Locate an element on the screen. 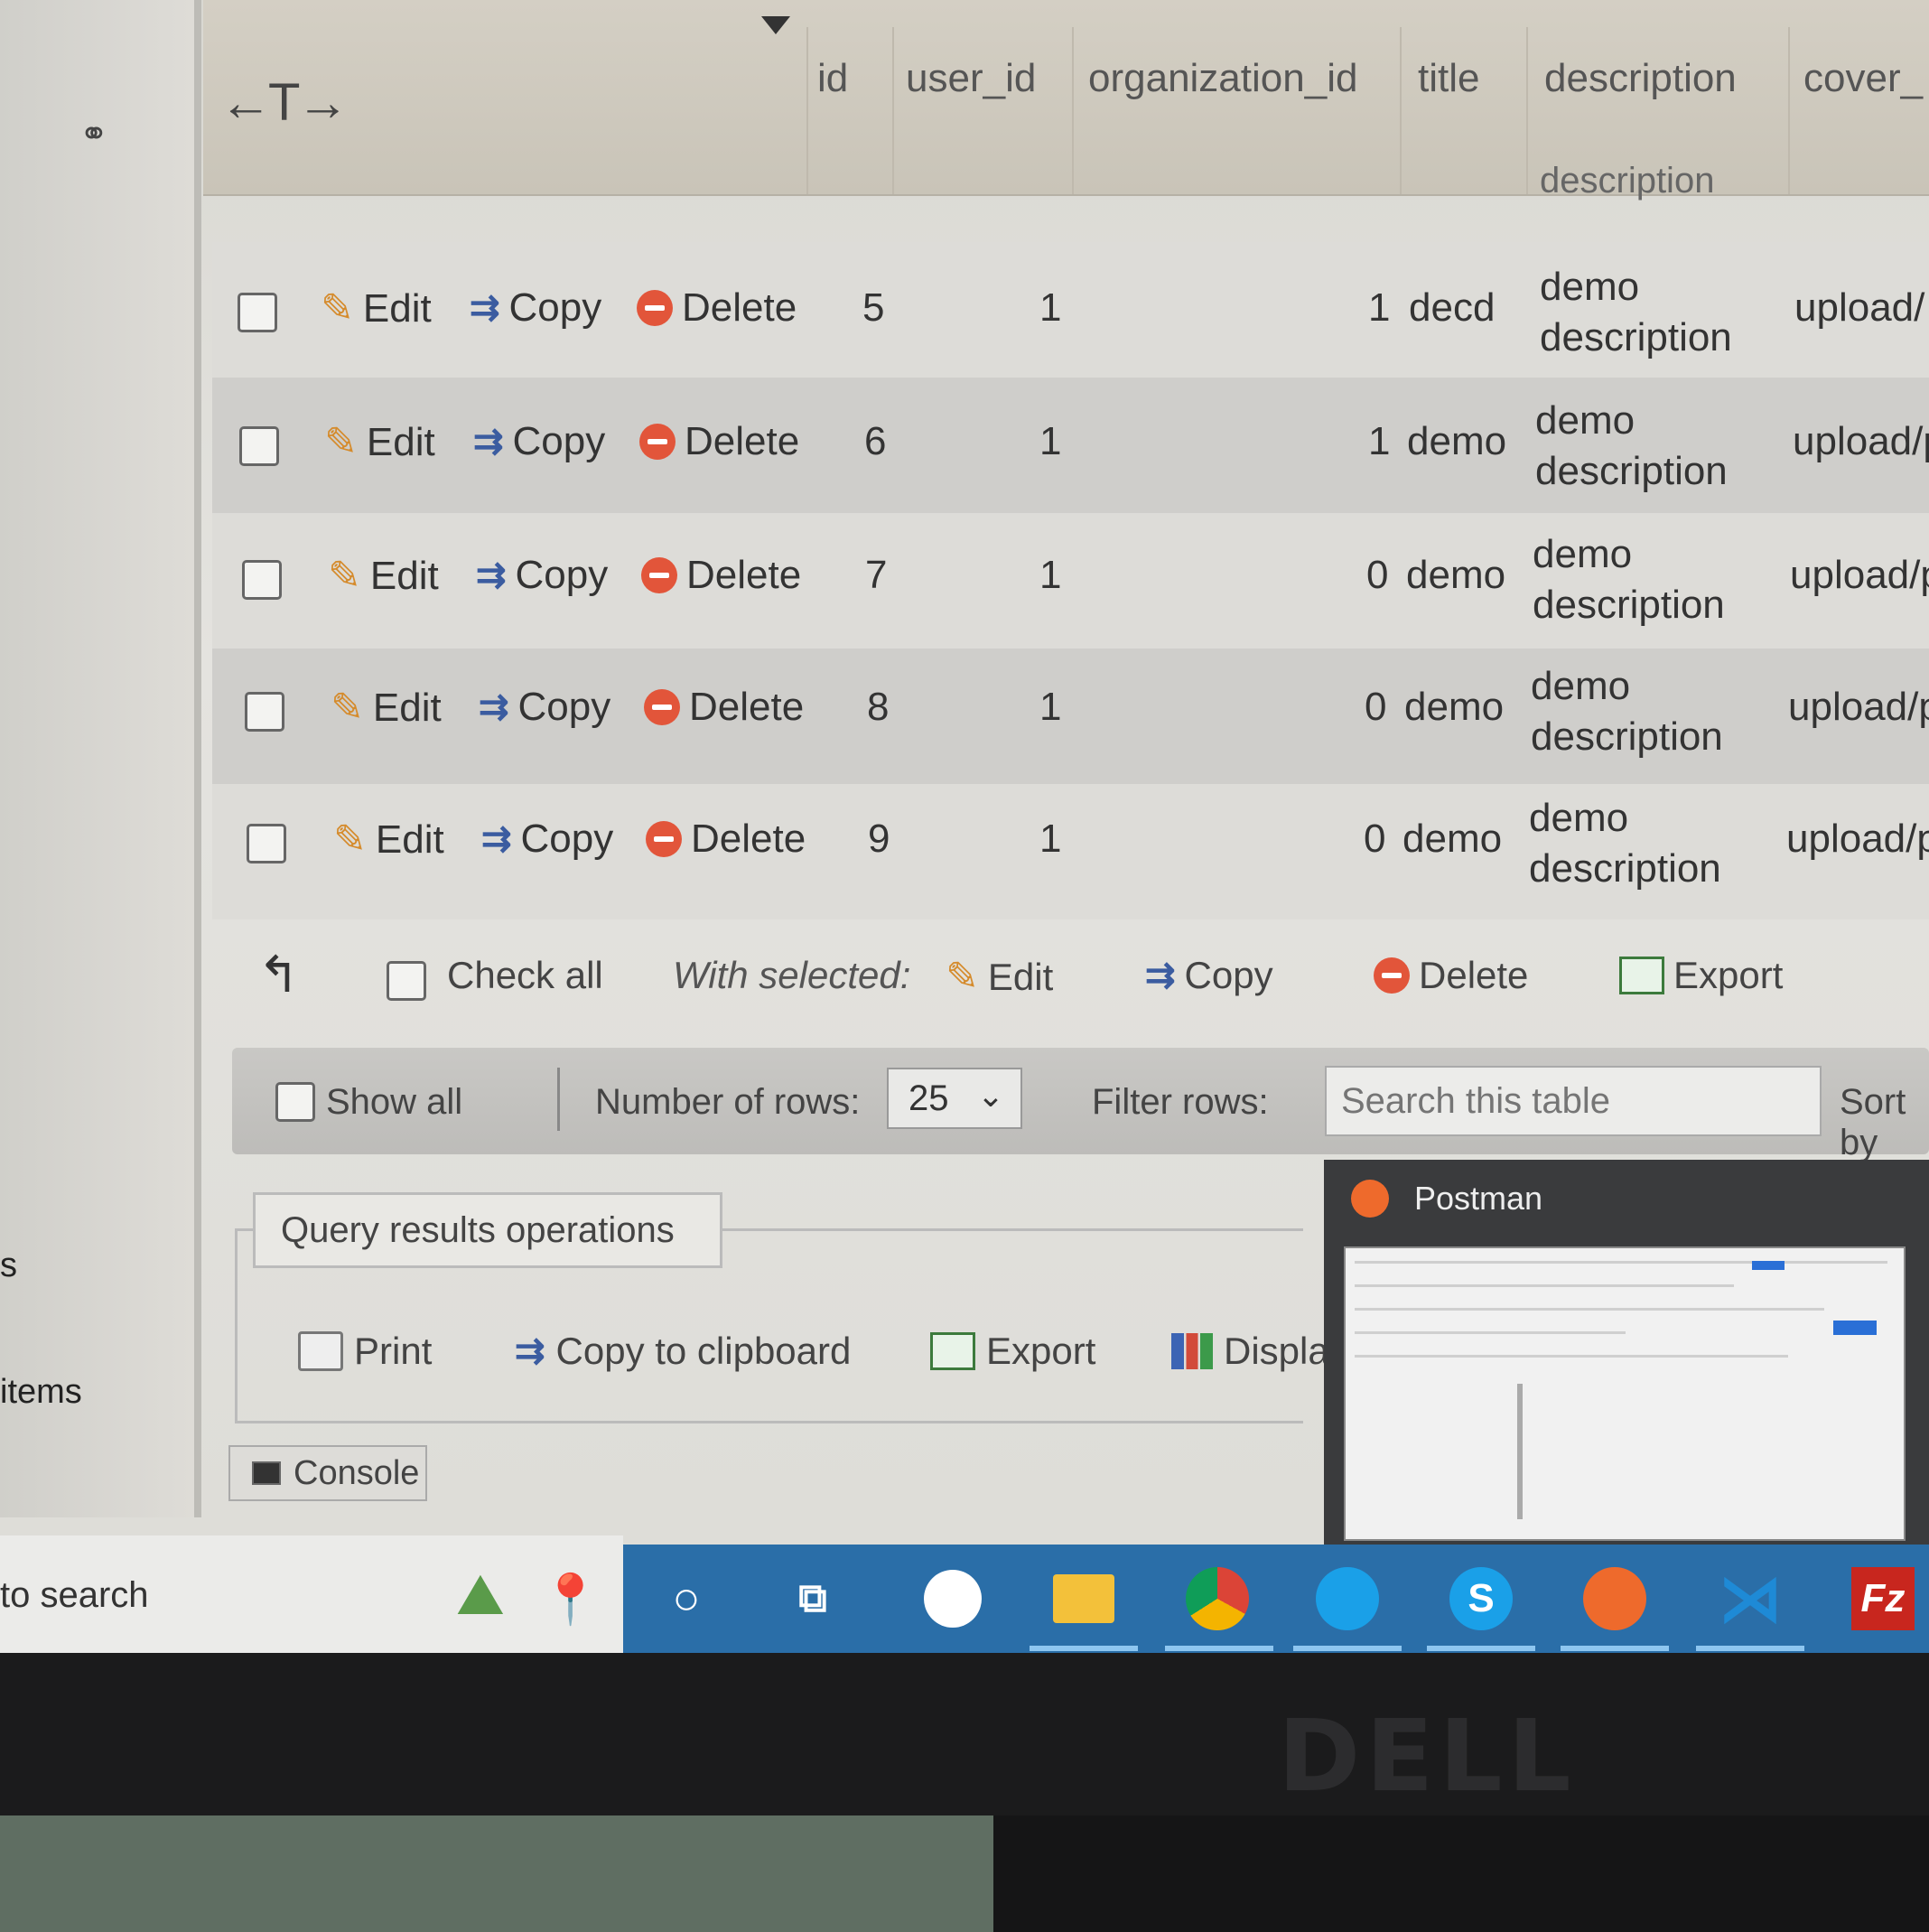 The image size is (1929, 1932). print-button: Print is located at coordinates (365, 1351).